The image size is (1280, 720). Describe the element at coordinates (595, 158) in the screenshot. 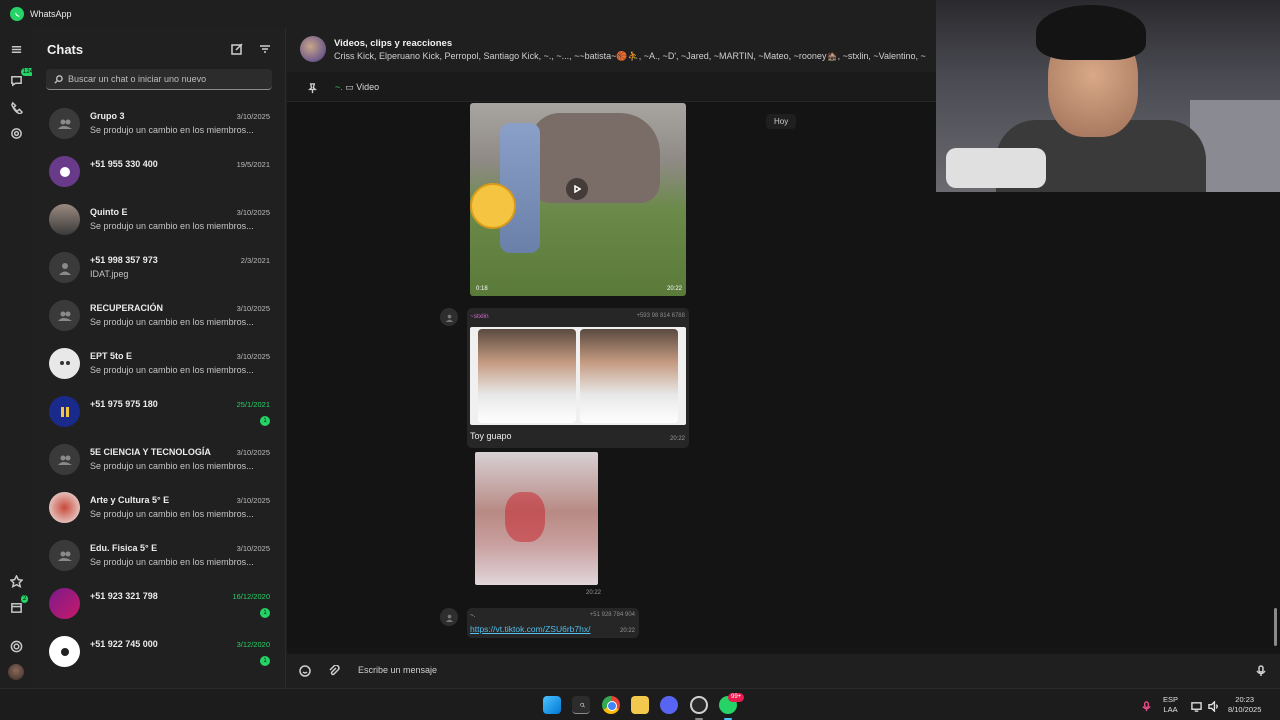

I see `video-thumbnail` at that location.